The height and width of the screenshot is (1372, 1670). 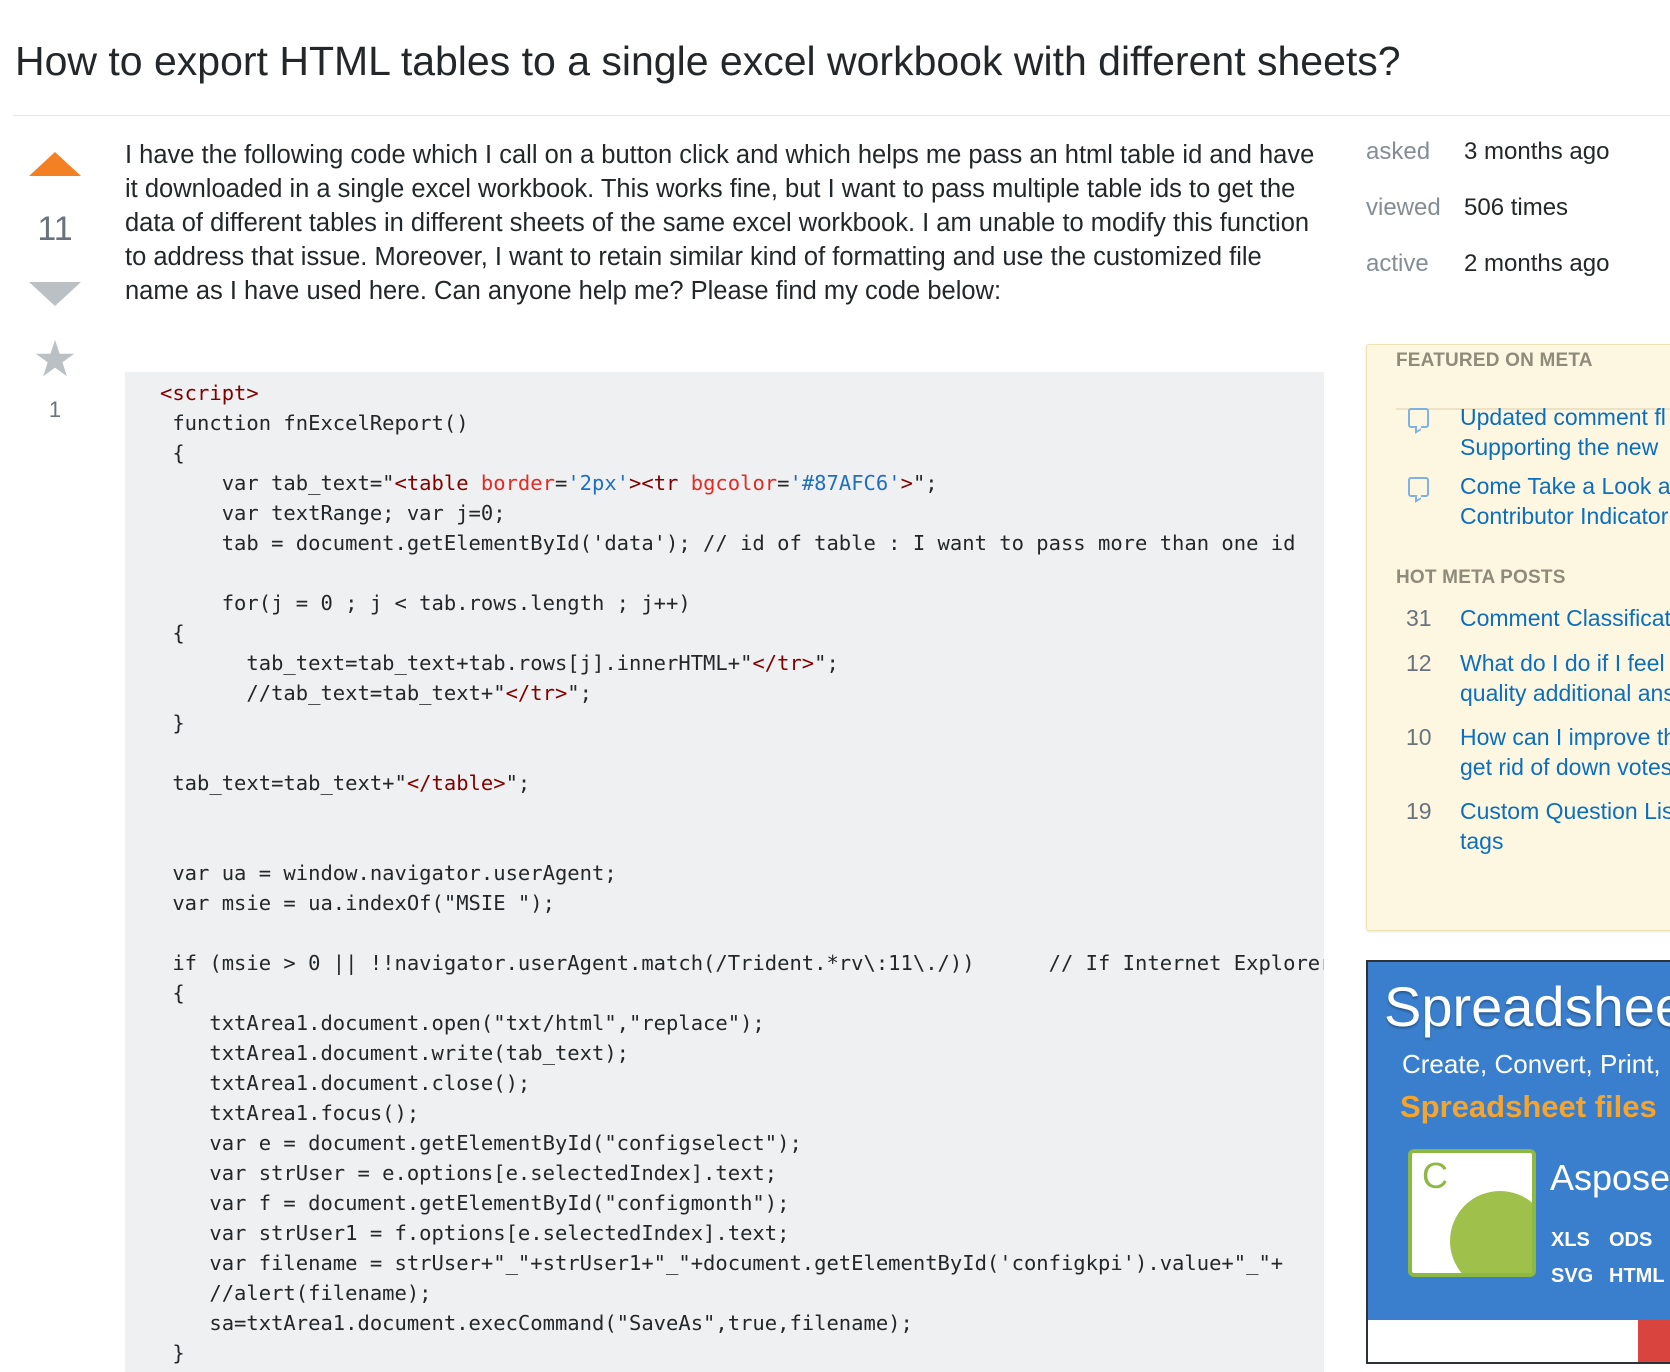 I want to click on stat-value: 506 times, so click(x=1516, y=207).